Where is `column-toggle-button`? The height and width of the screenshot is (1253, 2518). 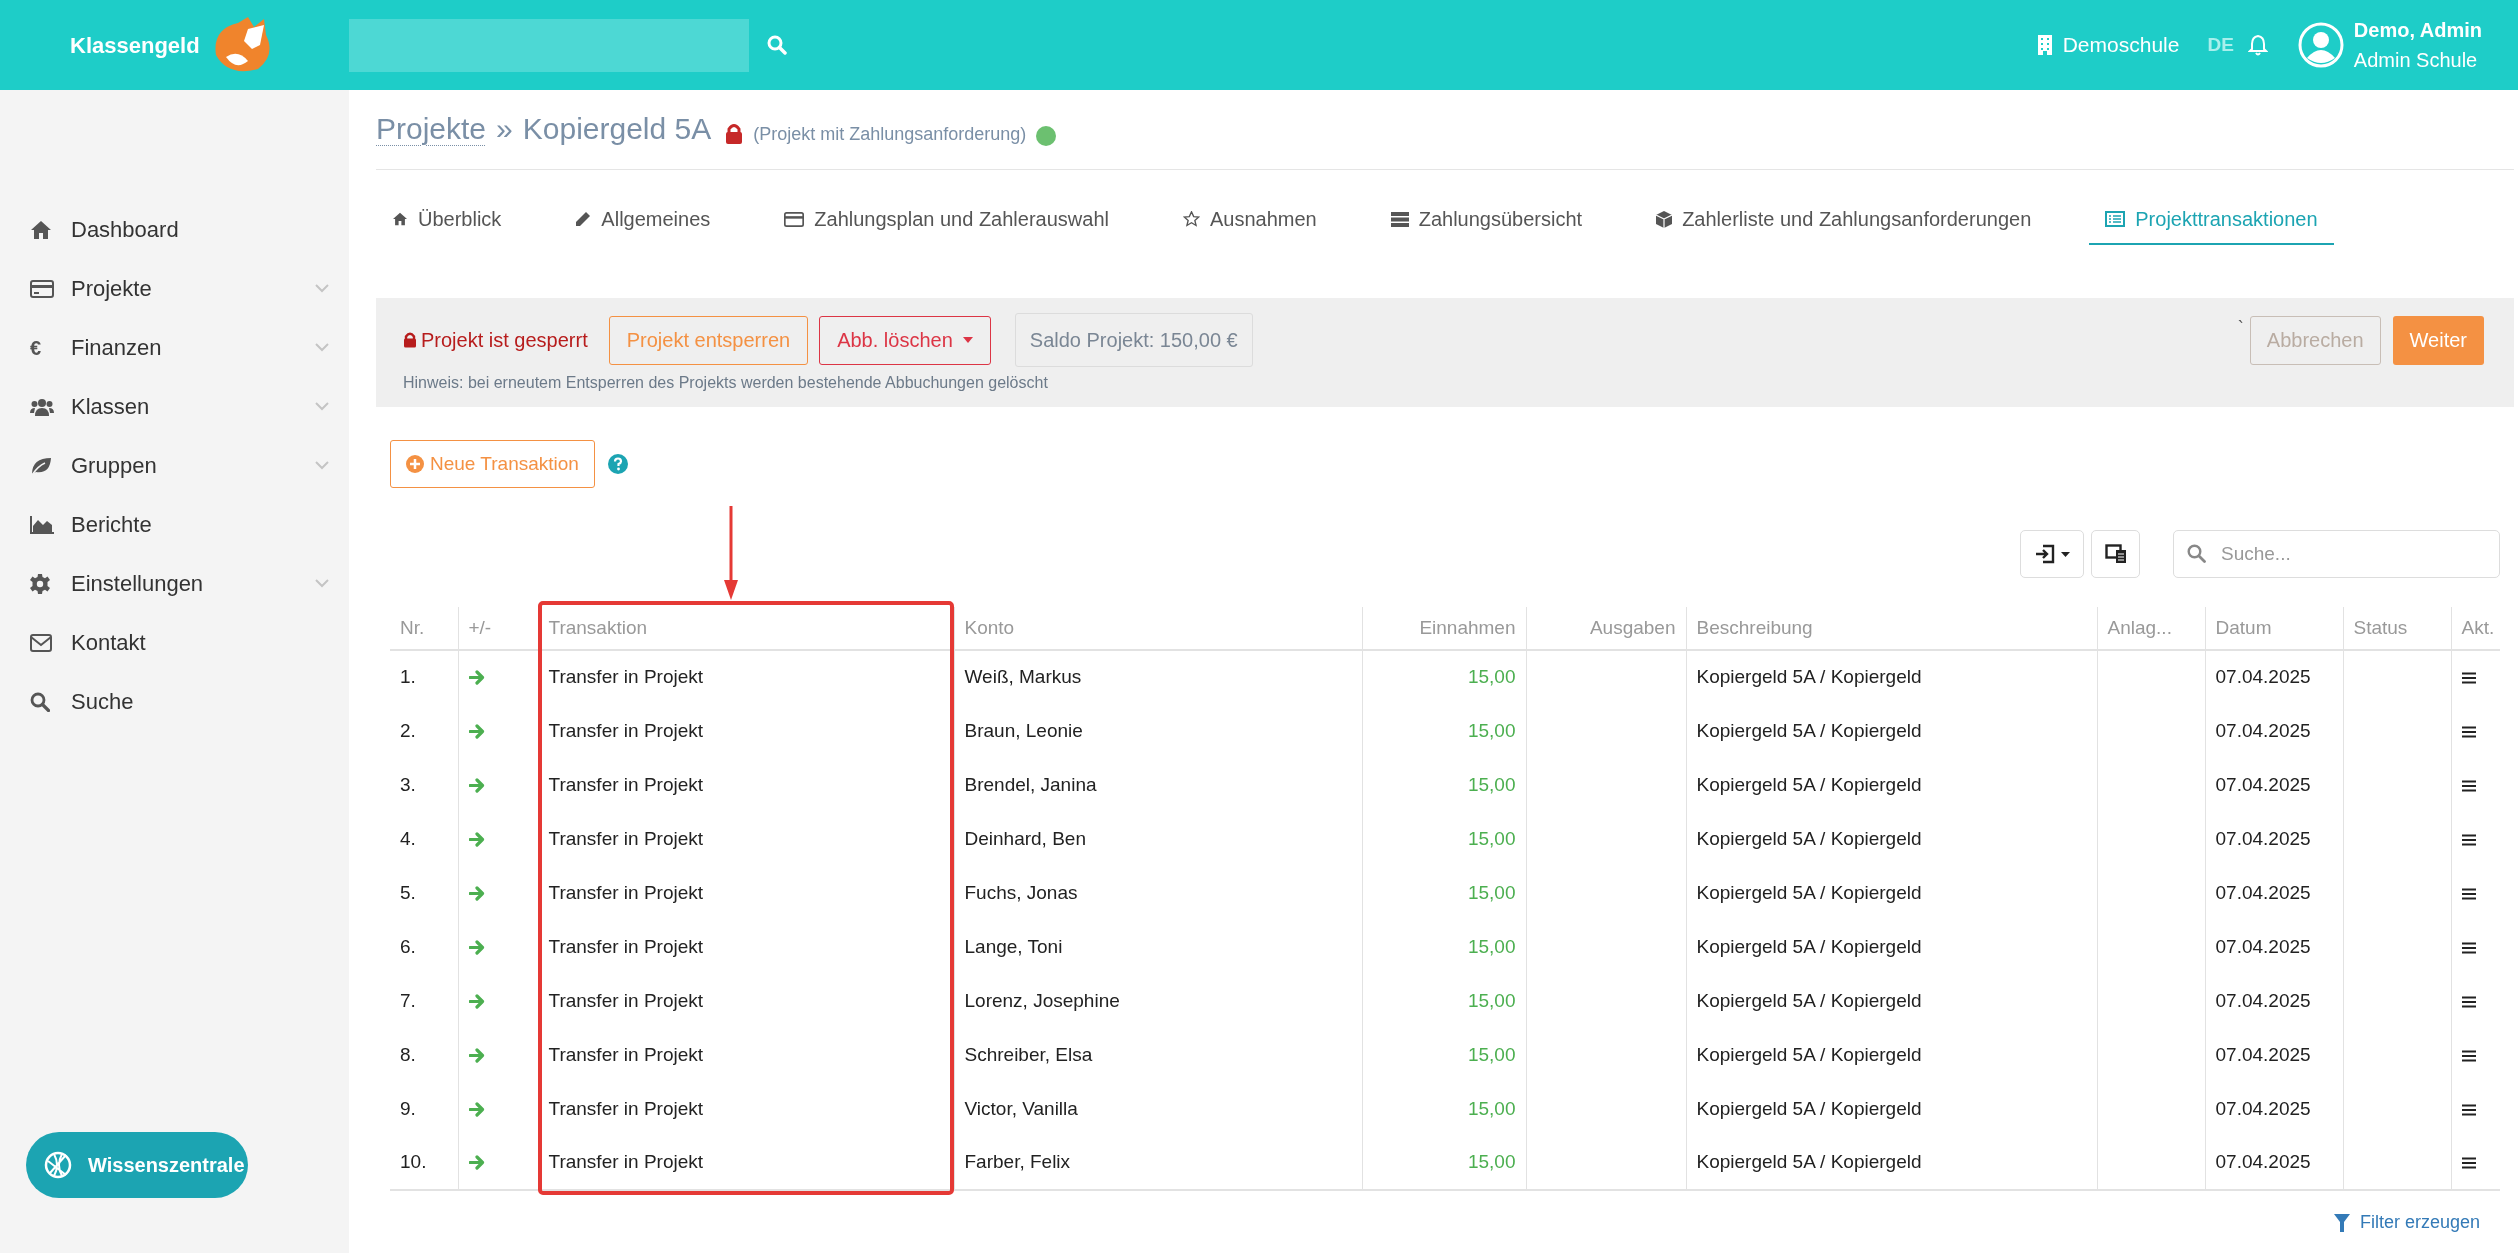 column-toggle-button is located at coordinates (2115, 554).